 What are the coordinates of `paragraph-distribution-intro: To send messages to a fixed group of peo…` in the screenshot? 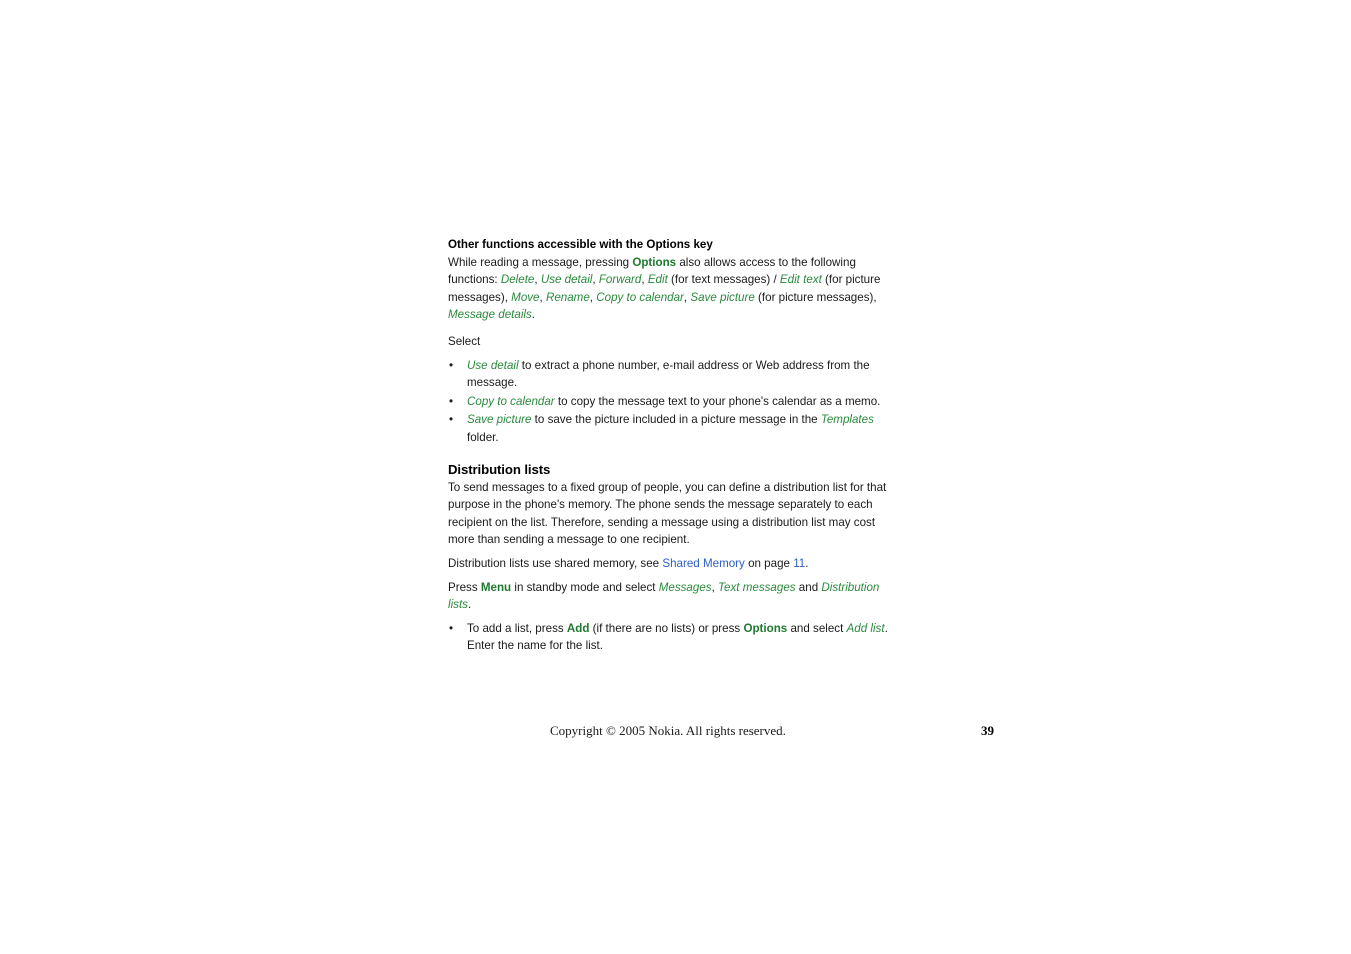 It's located at (667, 513).